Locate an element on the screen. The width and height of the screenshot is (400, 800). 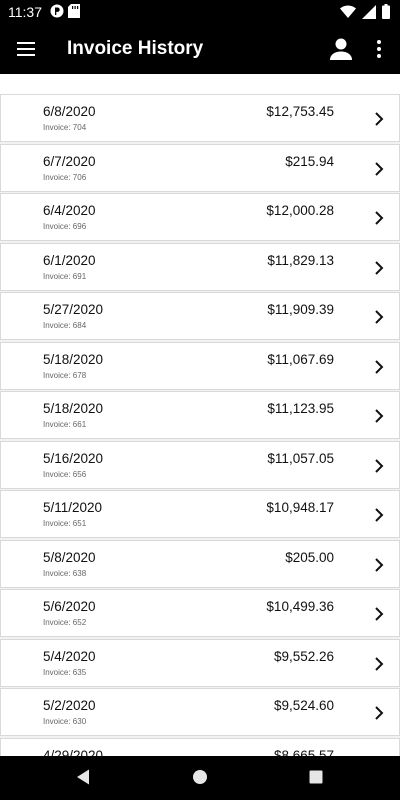
invoice-number: Invoice: 691 is located at coordinates (65, 276).